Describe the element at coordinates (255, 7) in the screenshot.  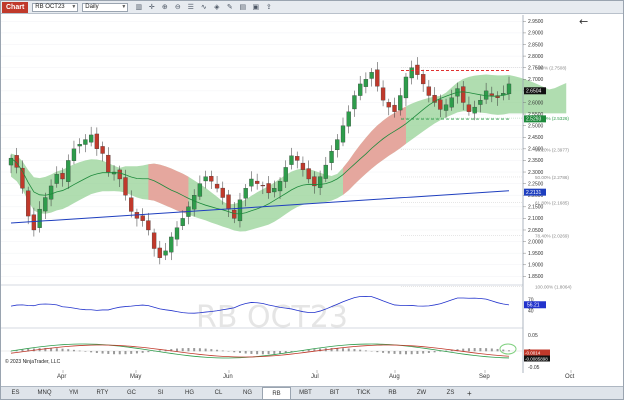
I see `snapshot-icon: ▣` at that location.